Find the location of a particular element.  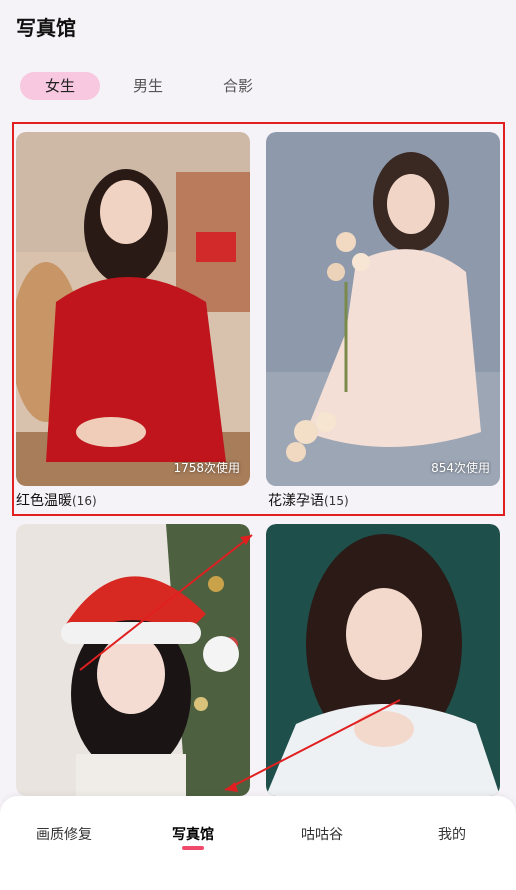

nav-quality-restore: 画质修复 is located at coordinates (64, 834).